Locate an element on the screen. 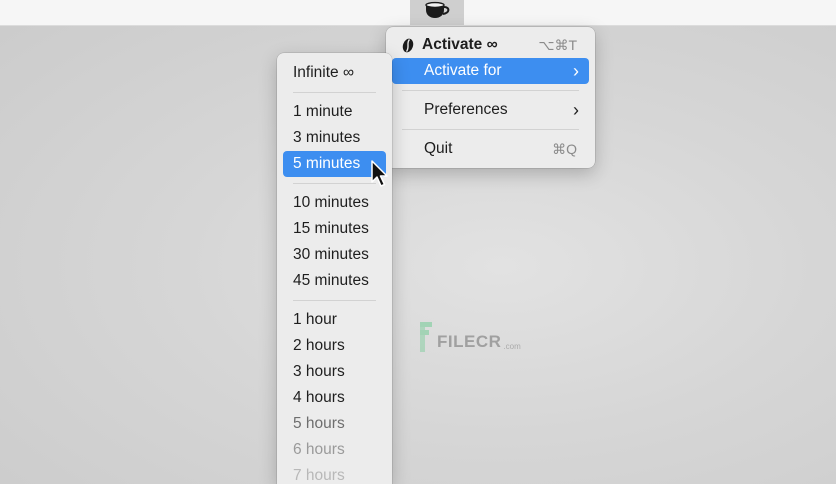  preferences-label: Preferences is located at coordinates (466, 109).